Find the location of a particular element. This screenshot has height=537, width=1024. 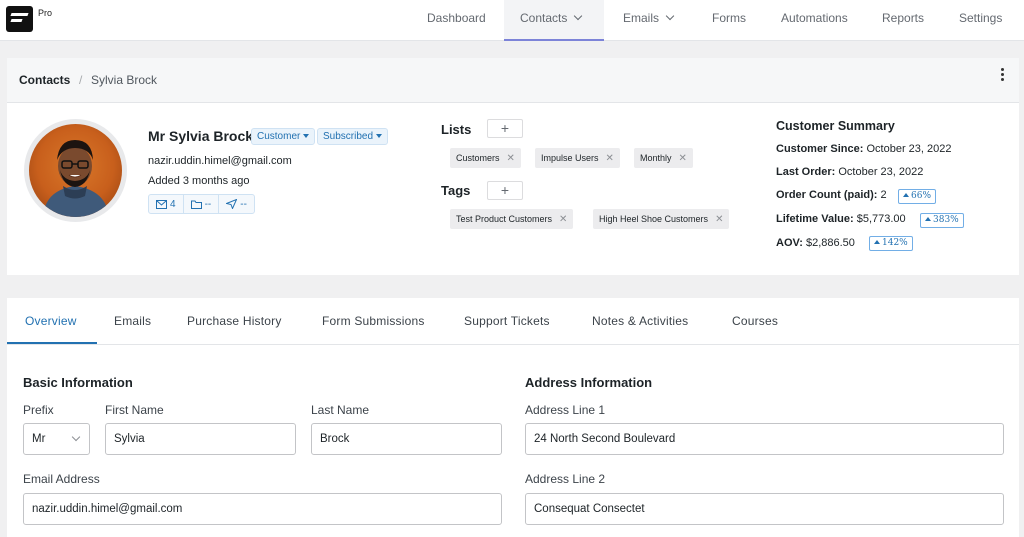

contact-email: nazir.uddin.himel@gmail.com is located at coordinates (220, 161).